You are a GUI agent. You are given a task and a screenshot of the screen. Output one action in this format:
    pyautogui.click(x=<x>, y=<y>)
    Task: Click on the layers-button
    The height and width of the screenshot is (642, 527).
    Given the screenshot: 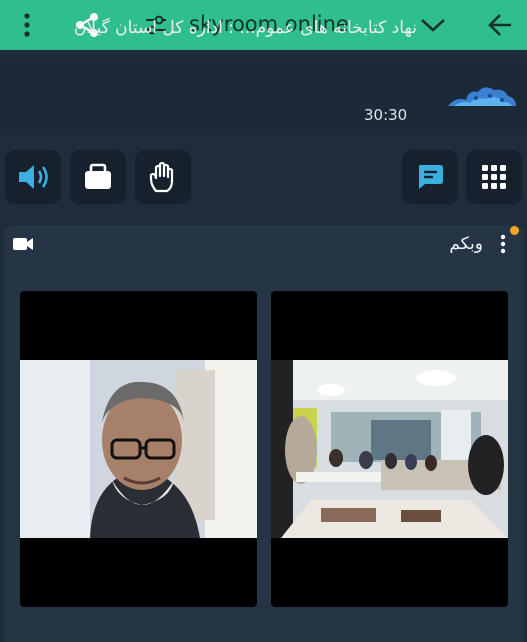 What is the action you would take?
    pyautogui.click(x=98, y=177)
    